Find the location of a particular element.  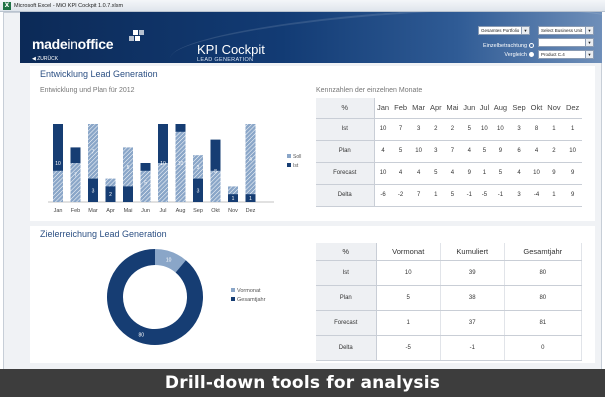

logo-mark-icon is located at coordinates (137, 36).